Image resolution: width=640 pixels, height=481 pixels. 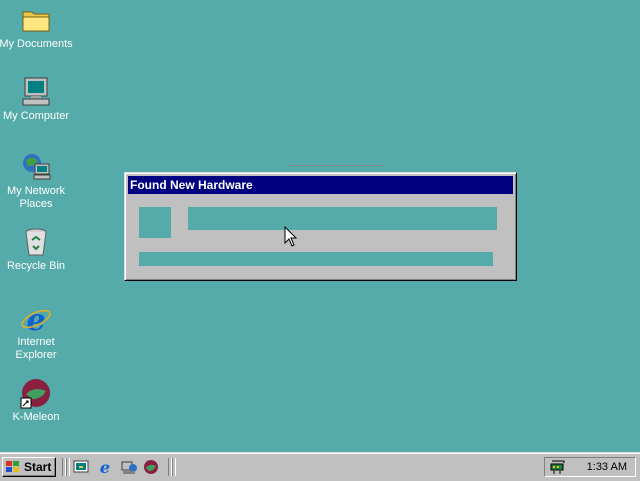 What do you see at coordinates (81, 467) in the screenshot?
I see `show-desktop-icon` at bounding box center [81, 467].